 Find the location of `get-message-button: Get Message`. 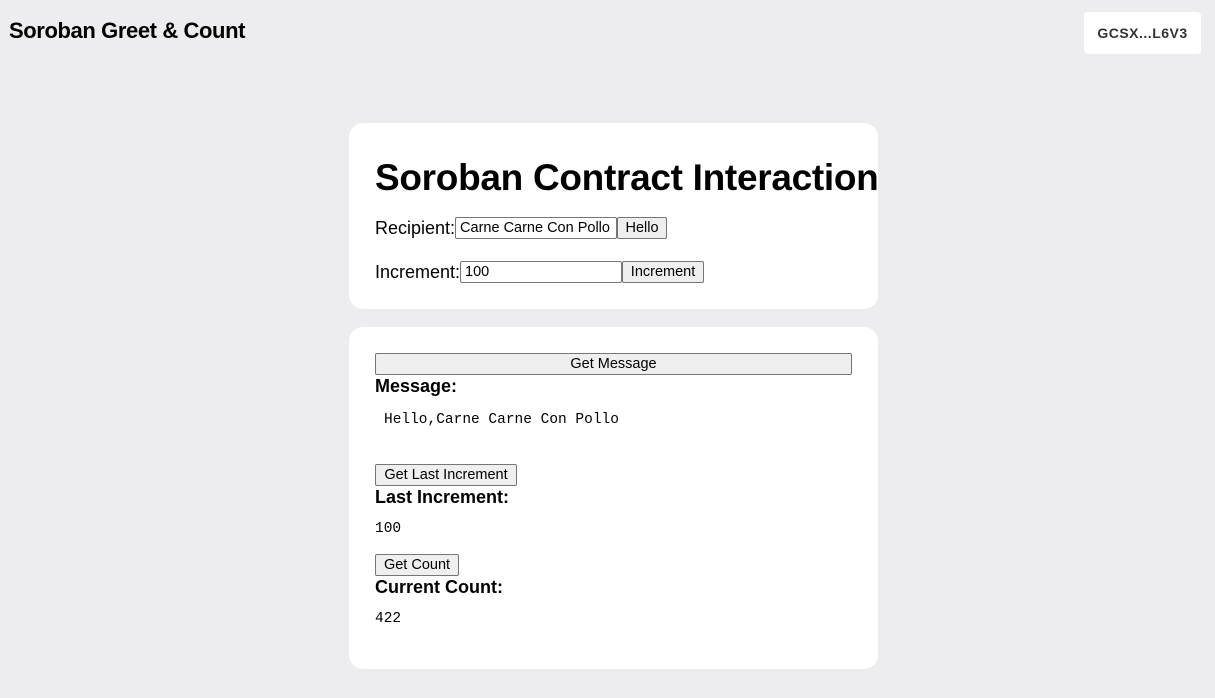

get-message-button: Get Message is located at coordinates (613, 364).